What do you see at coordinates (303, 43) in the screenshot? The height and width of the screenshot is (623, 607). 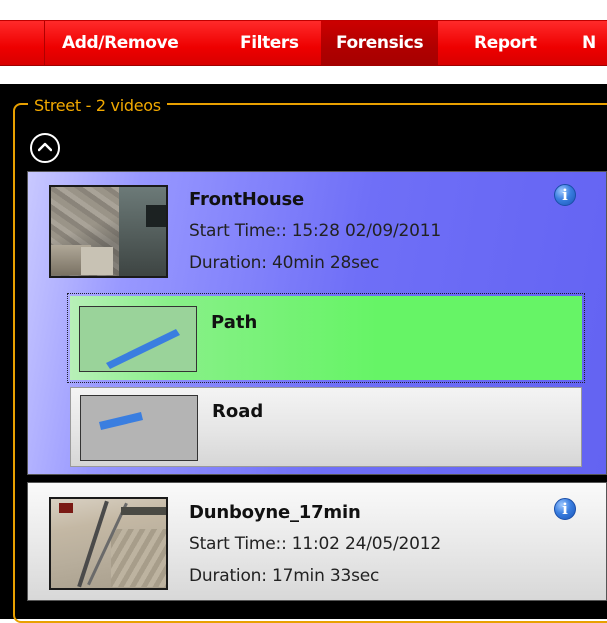 I see `menu-bar: Add/Remove Filters Forensics Report N` at bounding box center [303, 43].